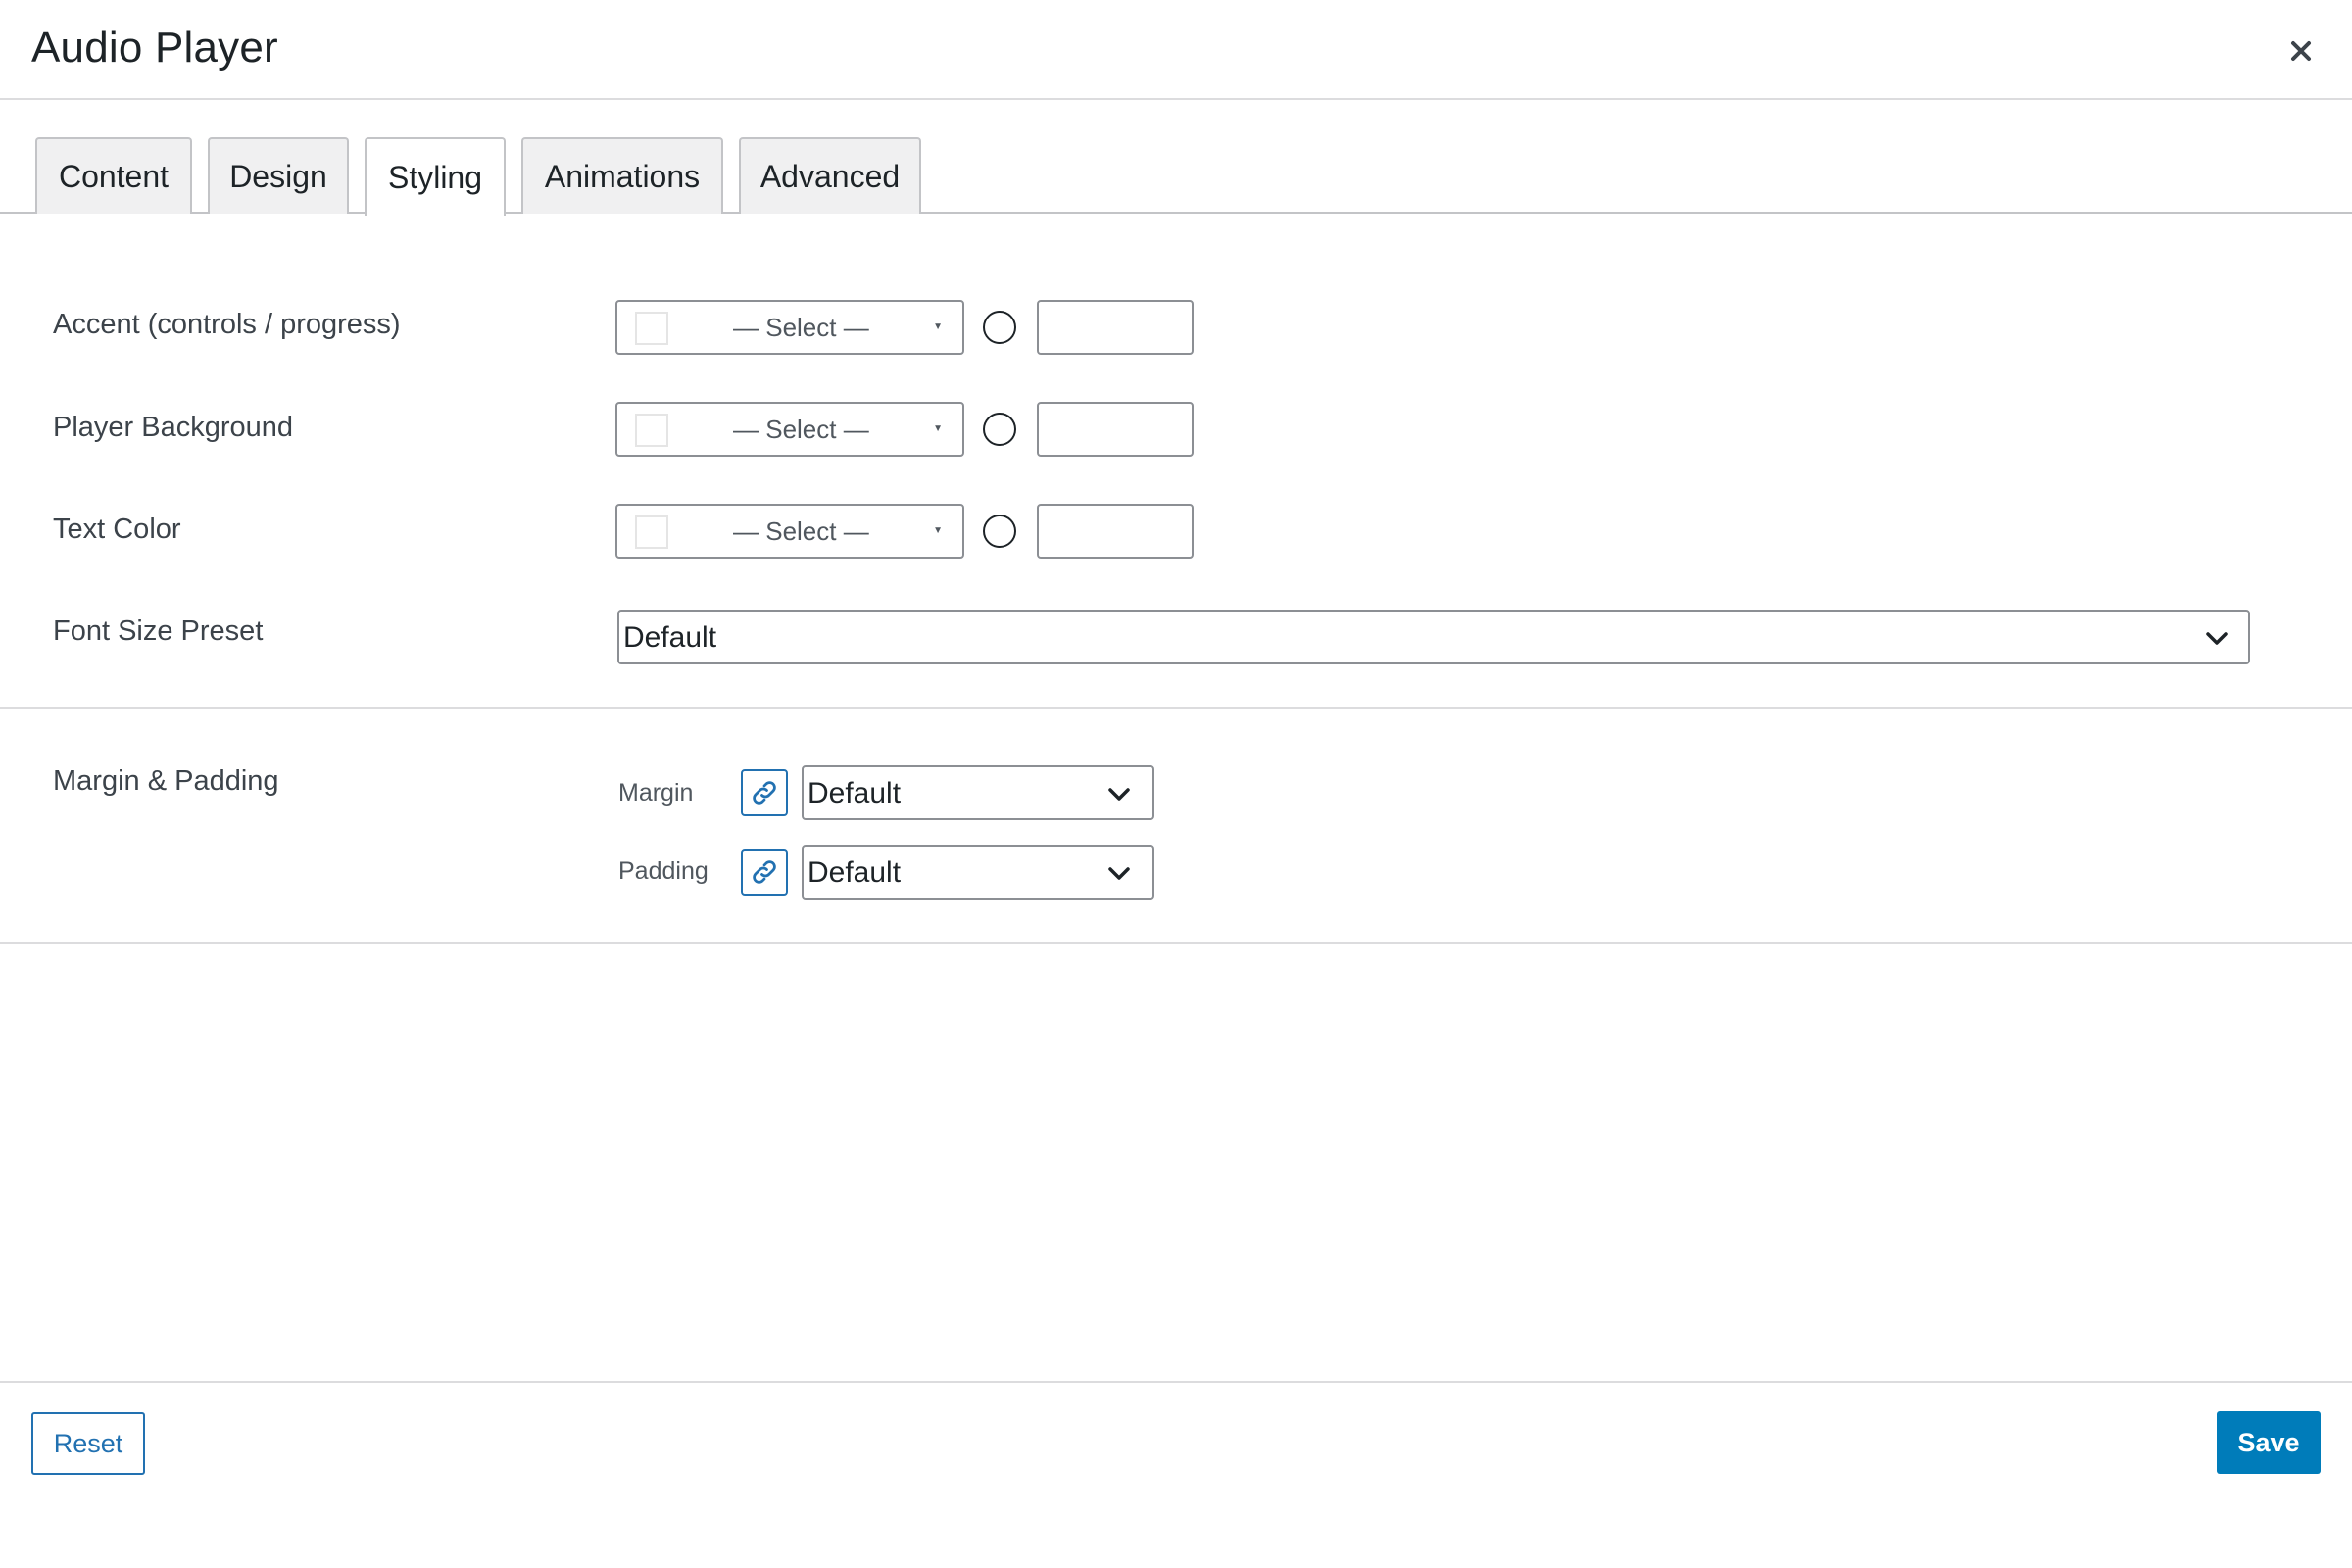 The height and width of the screenshot is (1568, 2352). I want to click on dialog-title: Audio Player, so click(154, 48).